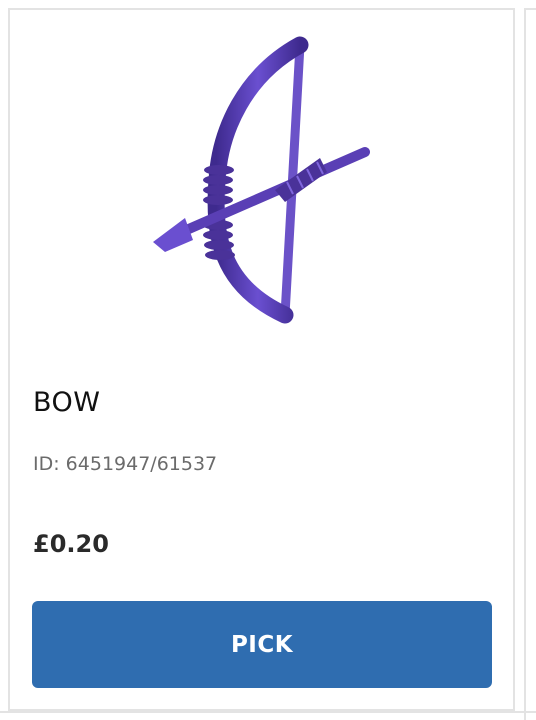 The height and width of the screenshot is (720, 536). What do you see at coordinates (67, 402) in the screenshot?
I see `product-title: BOW` at bounding box center [67, 402].